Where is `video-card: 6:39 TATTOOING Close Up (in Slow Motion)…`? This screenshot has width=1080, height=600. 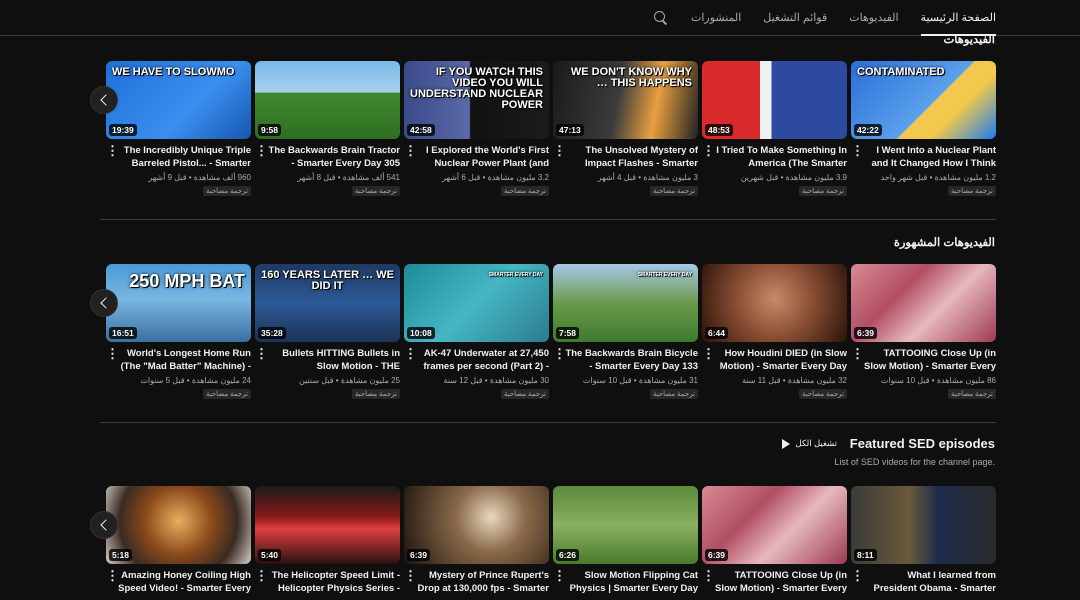 video-card: 6:39 TATTOOING Close Up (in Slow Motion)… is located at coordinates (774, 540).